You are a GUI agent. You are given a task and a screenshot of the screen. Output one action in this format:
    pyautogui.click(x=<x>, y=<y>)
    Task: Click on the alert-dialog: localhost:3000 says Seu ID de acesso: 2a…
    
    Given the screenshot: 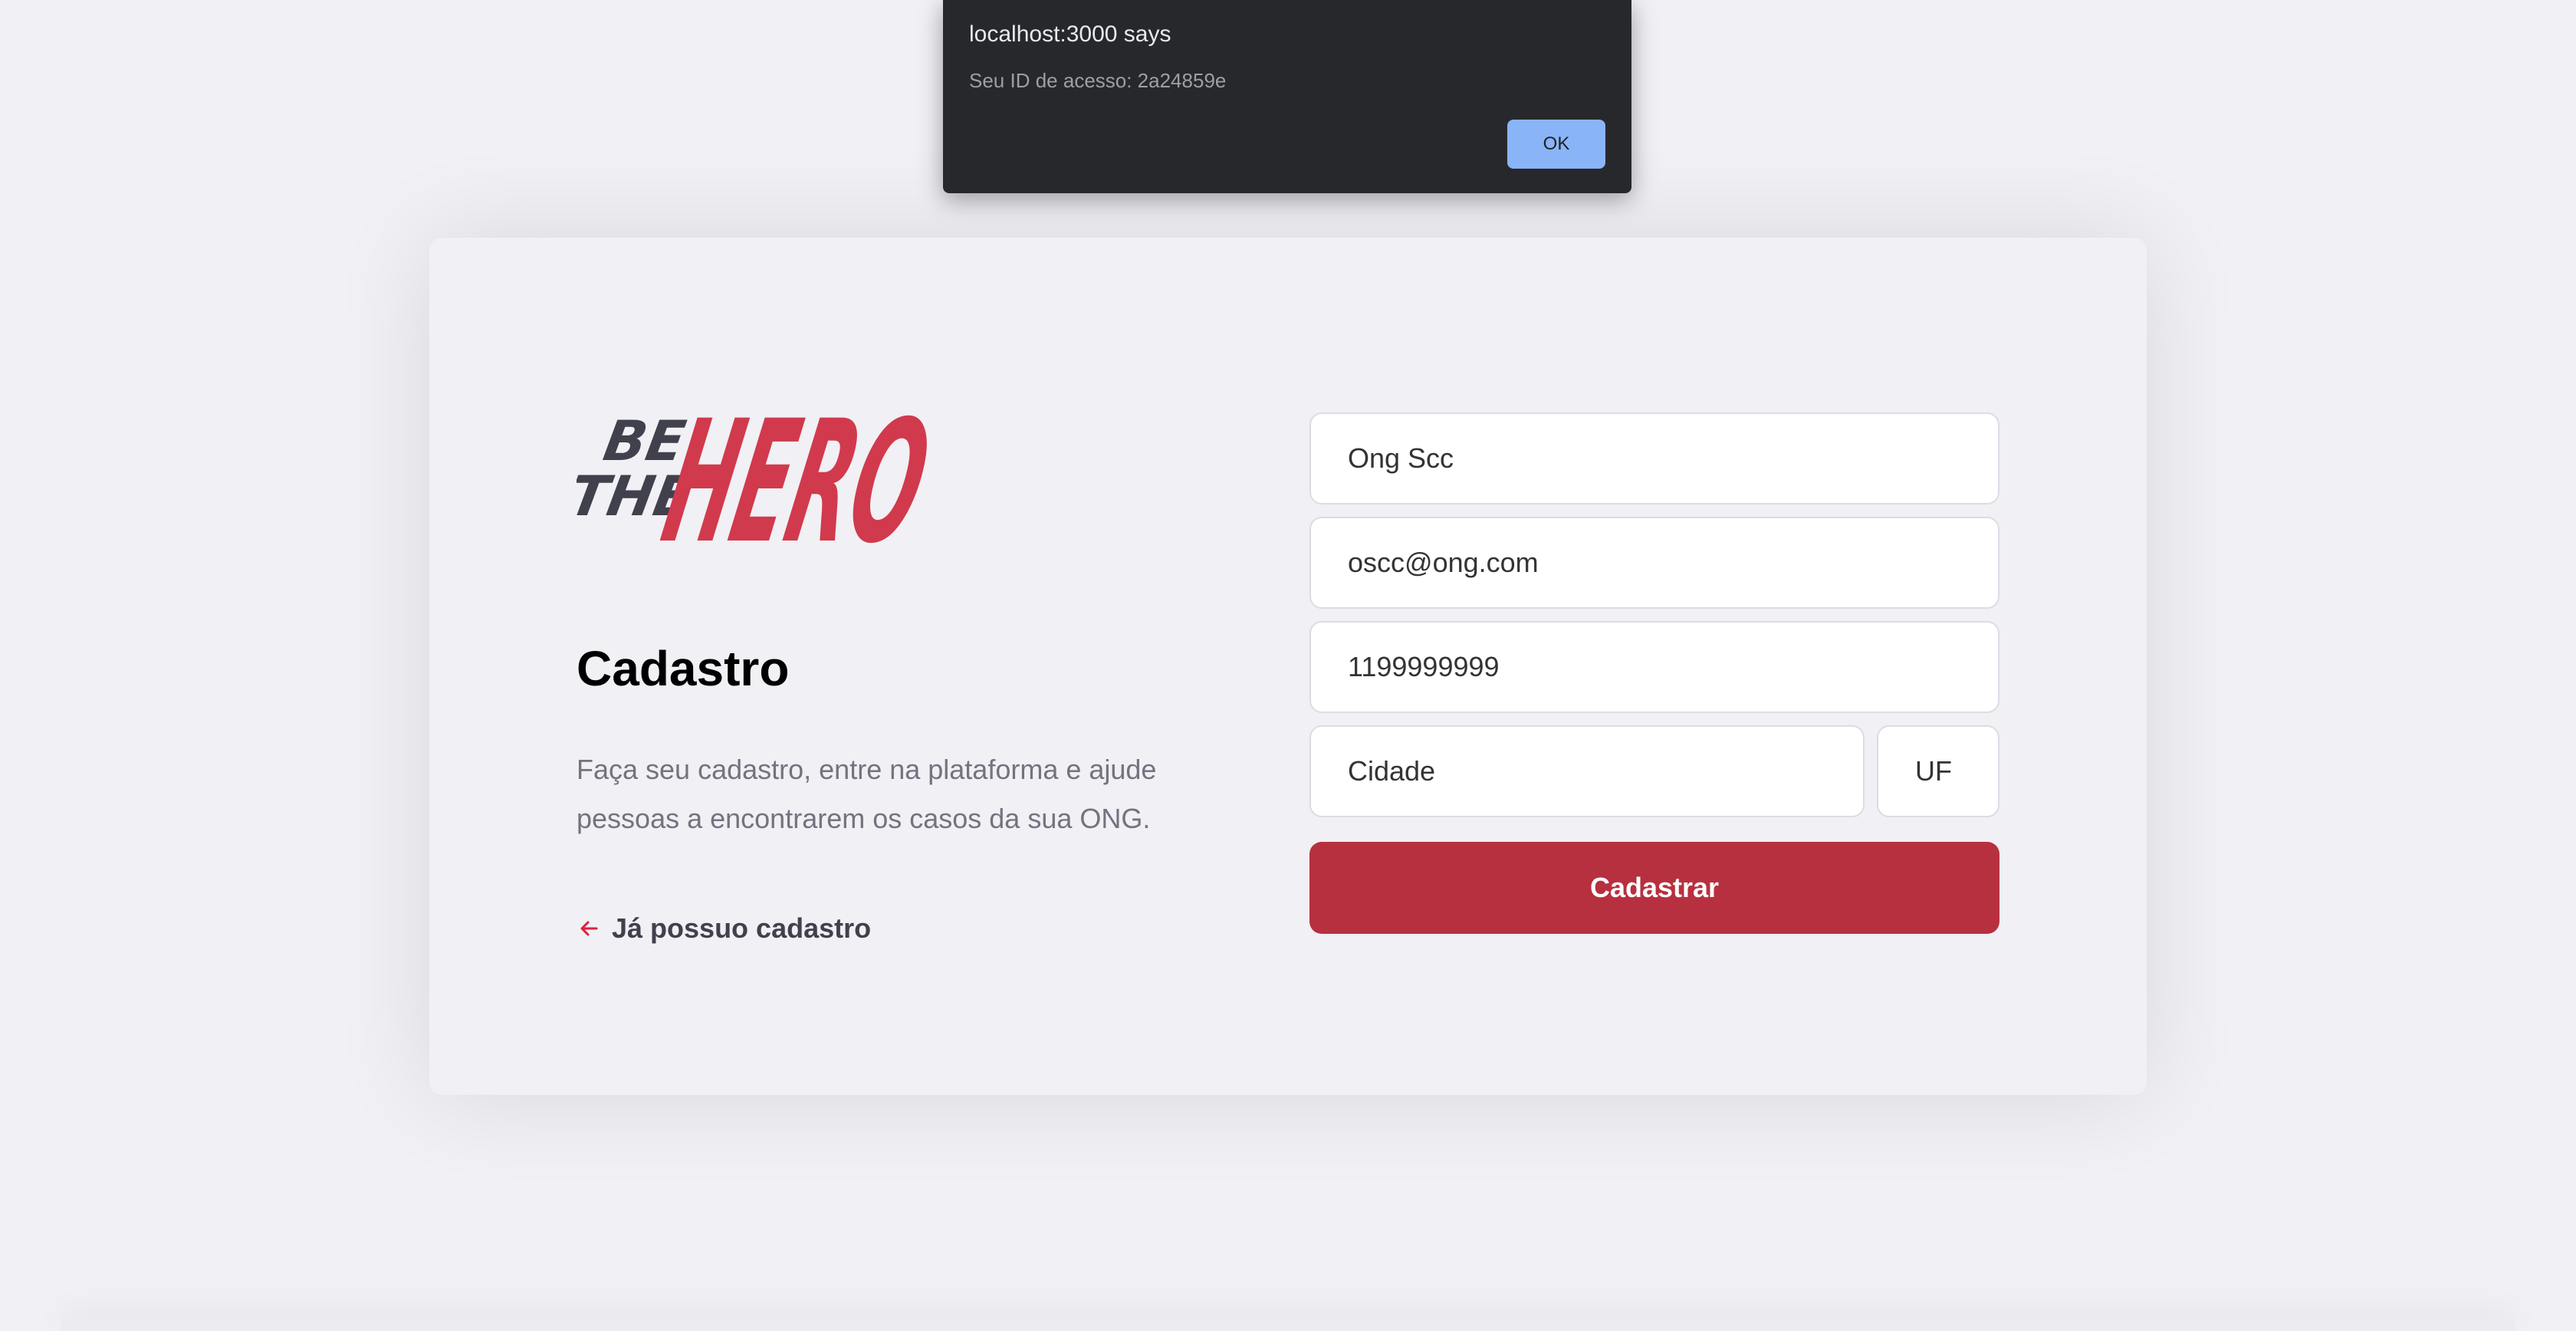 What is the action you would take?
    pyautogui.click(x=1287, y=96)
    